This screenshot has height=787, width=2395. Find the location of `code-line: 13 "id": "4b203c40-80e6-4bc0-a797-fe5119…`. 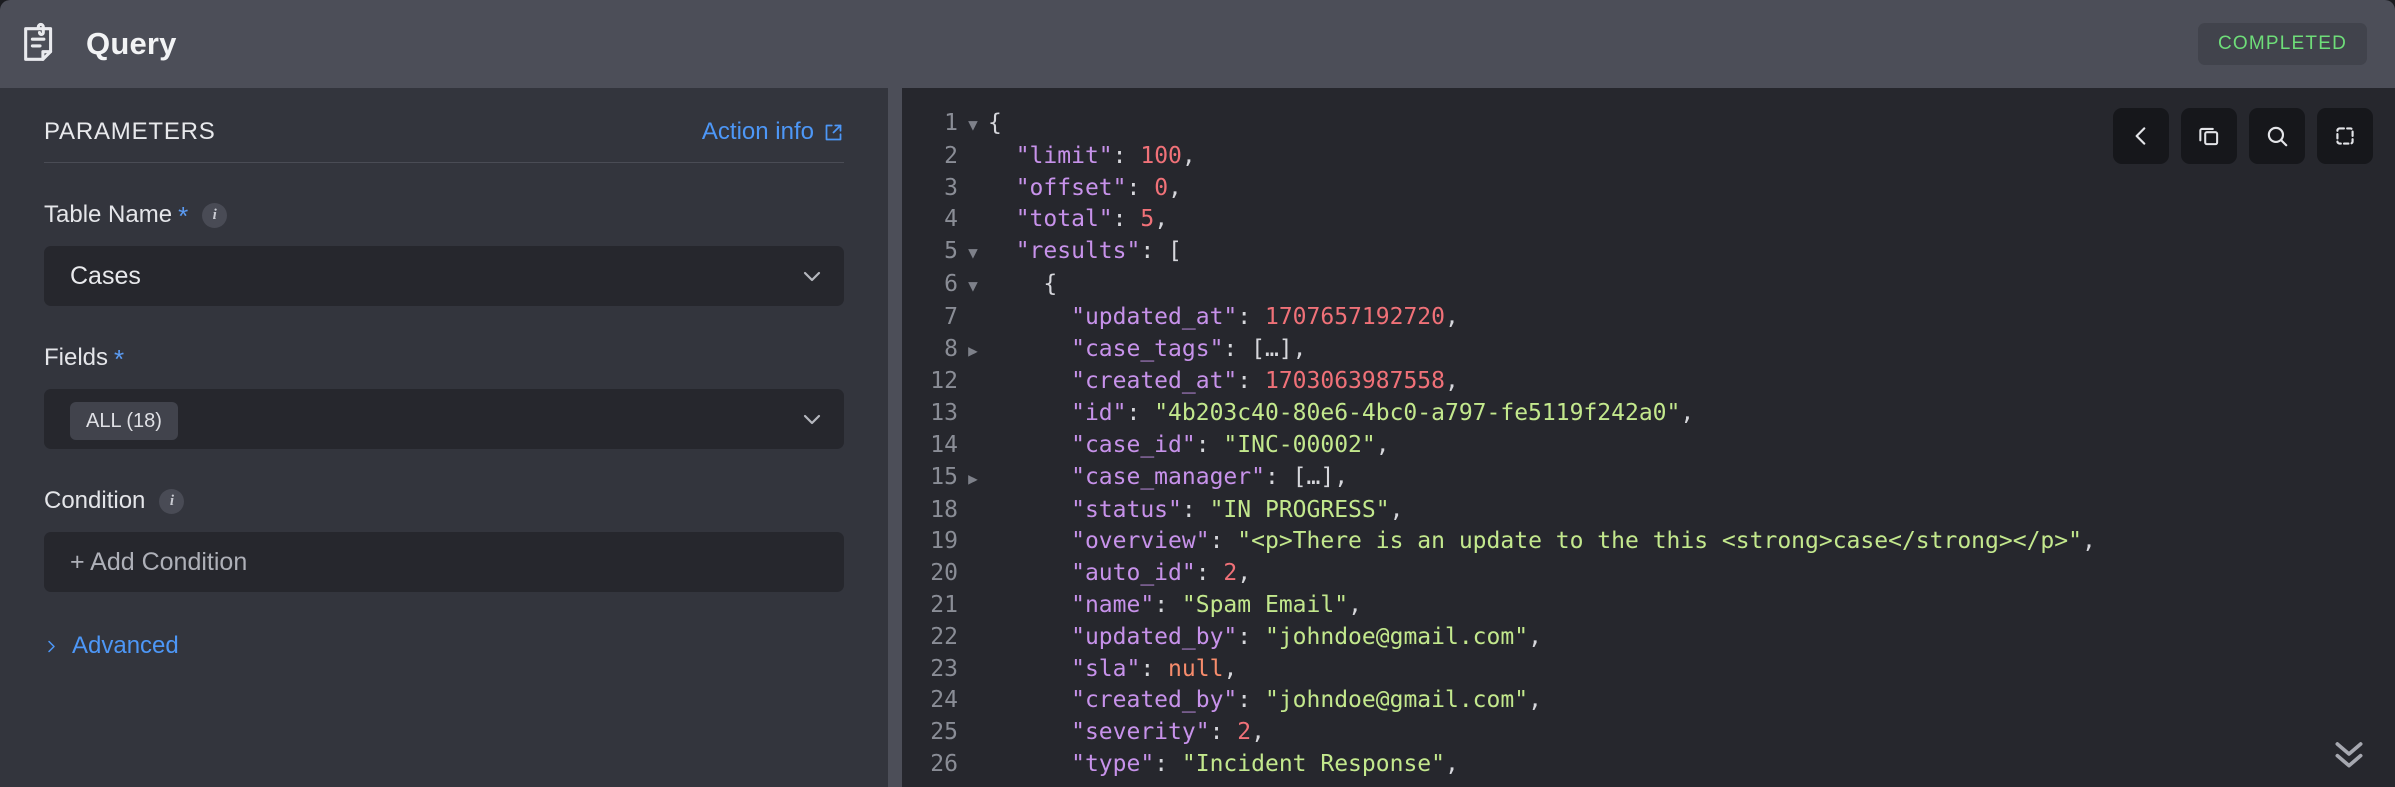

code-line: 13 "id": "4b203c40-80e6-4bc0-a797-fe5119… is located at coordinates (1648, 414).